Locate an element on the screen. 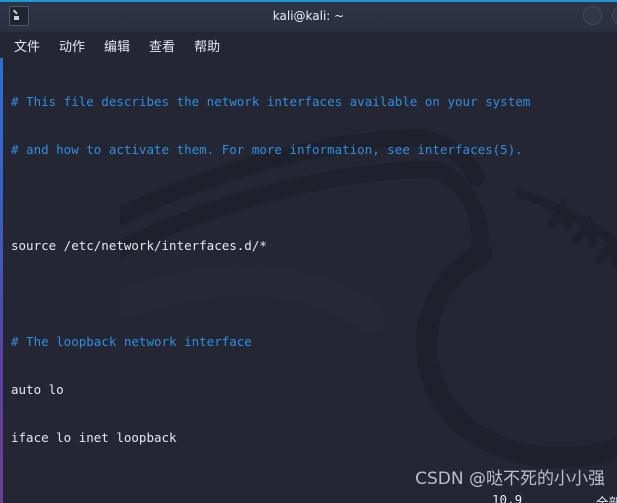 This screenshot has width=617, height=503. code-line: auto lo is located at coordinates (37, 389).